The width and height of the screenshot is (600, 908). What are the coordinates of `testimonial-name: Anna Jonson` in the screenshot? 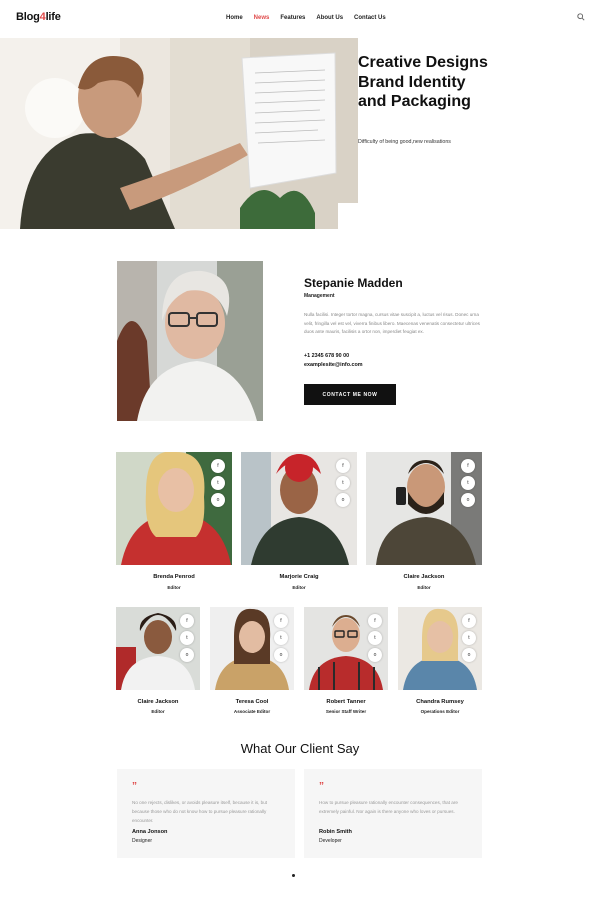 It's located at (150, 832).